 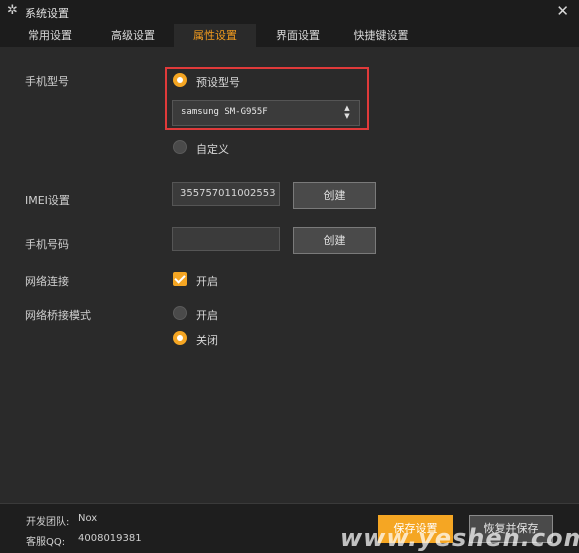 What do you see at coordinates (133, 35) in the screenshot?
I see `tab-advanced: 高级设置` at bounding box center [133, 35].